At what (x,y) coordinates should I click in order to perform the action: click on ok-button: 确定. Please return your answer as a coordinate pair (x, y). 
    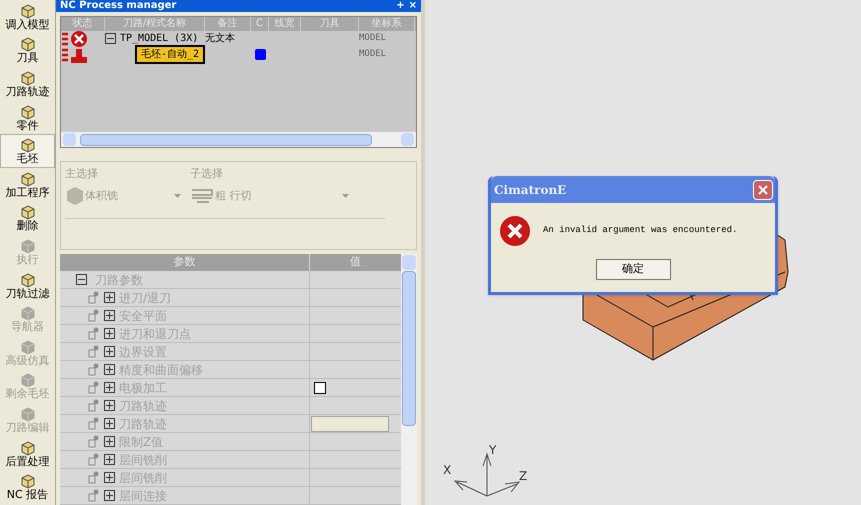
    Looking at the image, I should click on (633, 269).